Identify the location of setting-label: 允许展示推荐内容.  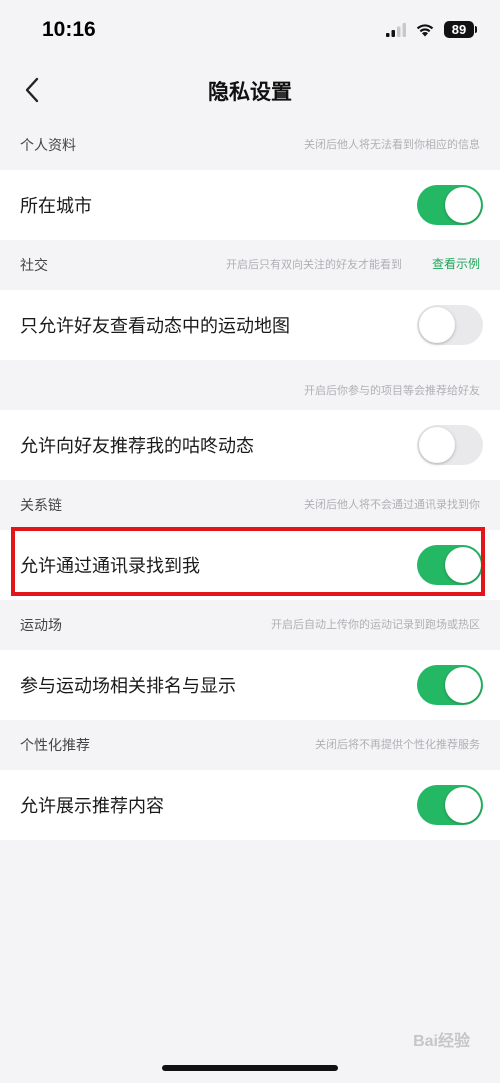
(92, 806).